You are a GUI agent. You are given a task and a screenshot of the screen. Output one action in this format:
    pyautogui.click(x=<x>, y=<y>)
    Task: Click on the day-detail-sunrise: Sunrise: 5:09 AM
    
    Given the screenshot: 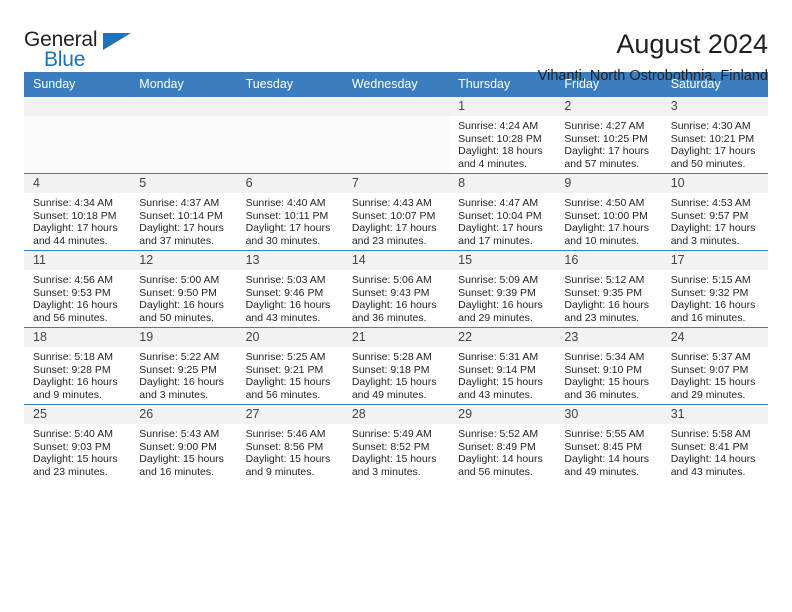 What is the action you would take?
    pyautogui.click(x=498, y=280)
    